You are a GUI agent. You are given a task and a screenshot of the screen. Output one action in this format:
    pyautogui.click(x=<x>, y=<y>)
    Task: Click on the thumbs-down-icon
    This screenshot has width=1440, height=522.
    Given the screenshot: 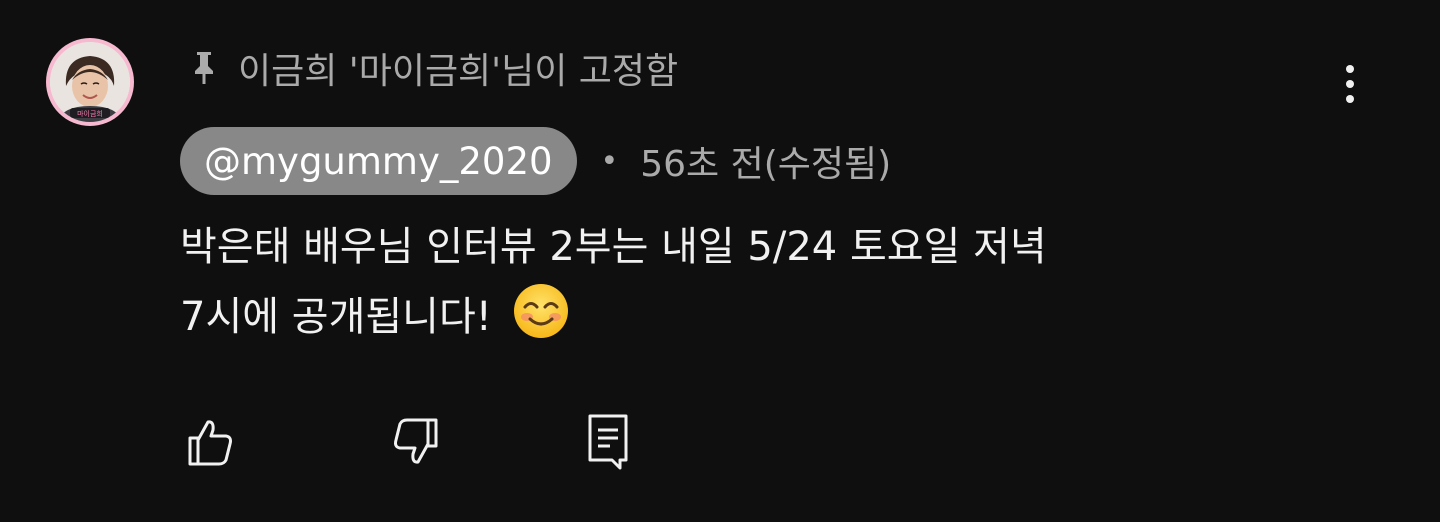 What is the action you would take?
    pyautogui.click(x=416, y=441)
    